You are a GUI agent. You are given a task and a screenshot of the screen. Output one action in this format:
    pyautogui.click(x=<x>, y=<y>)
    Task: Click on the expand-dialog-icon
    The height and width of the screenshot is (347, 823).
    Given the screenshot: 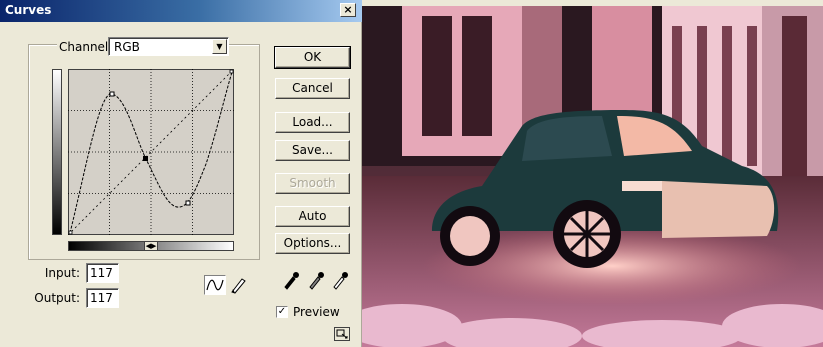 What is the action you would take?
    pyautogui.click(x=342, y=334)
    